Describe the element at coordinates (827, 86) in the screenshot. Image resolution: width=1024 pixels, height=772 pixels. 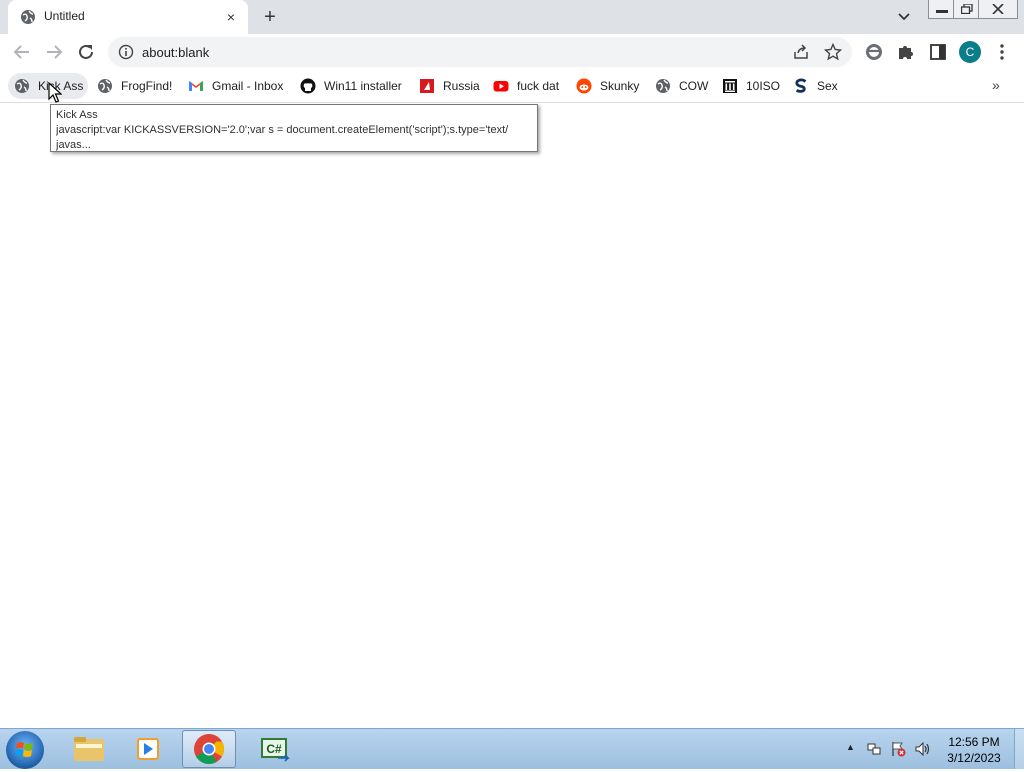
I see `bookmark-label: Sex` at that location.